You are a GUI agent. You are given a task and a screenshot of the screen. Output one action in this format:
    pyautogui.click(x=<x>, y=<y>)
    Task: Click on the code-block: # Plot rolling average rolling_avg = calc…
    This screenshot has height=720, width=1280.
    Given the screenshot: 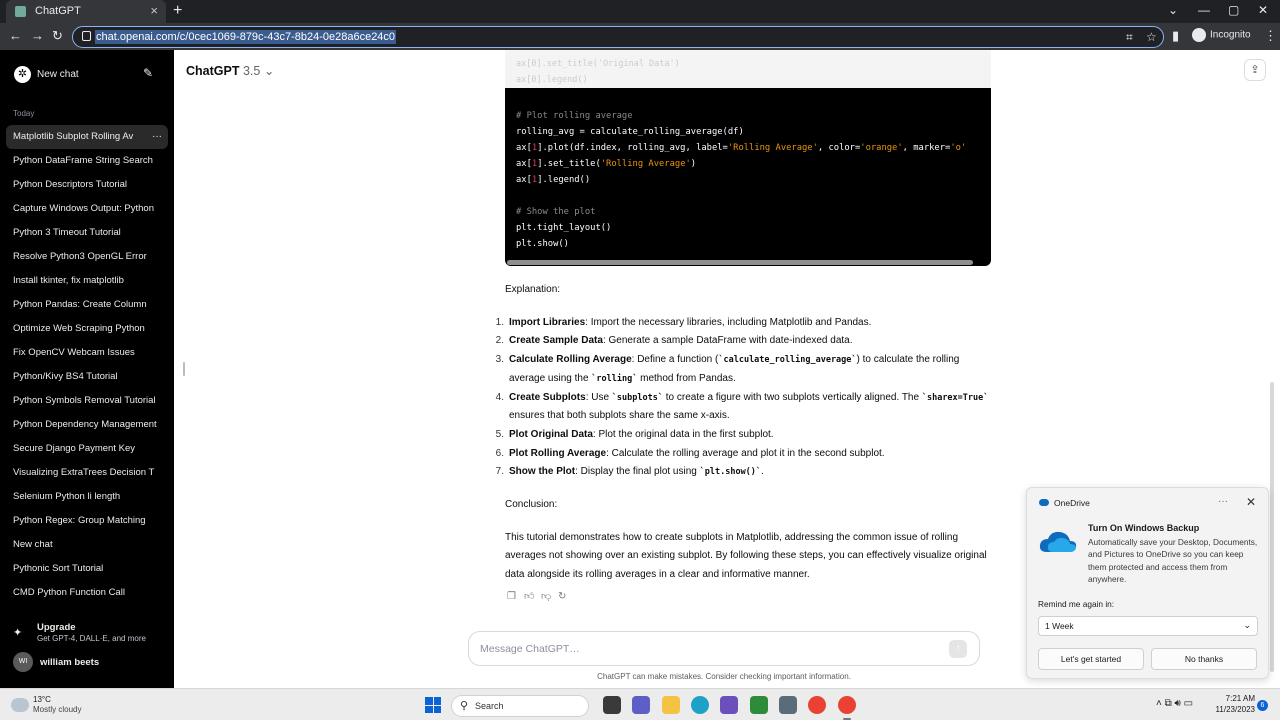 What is the action you would take?
    pyautogui.click(x=748, y=177)
    